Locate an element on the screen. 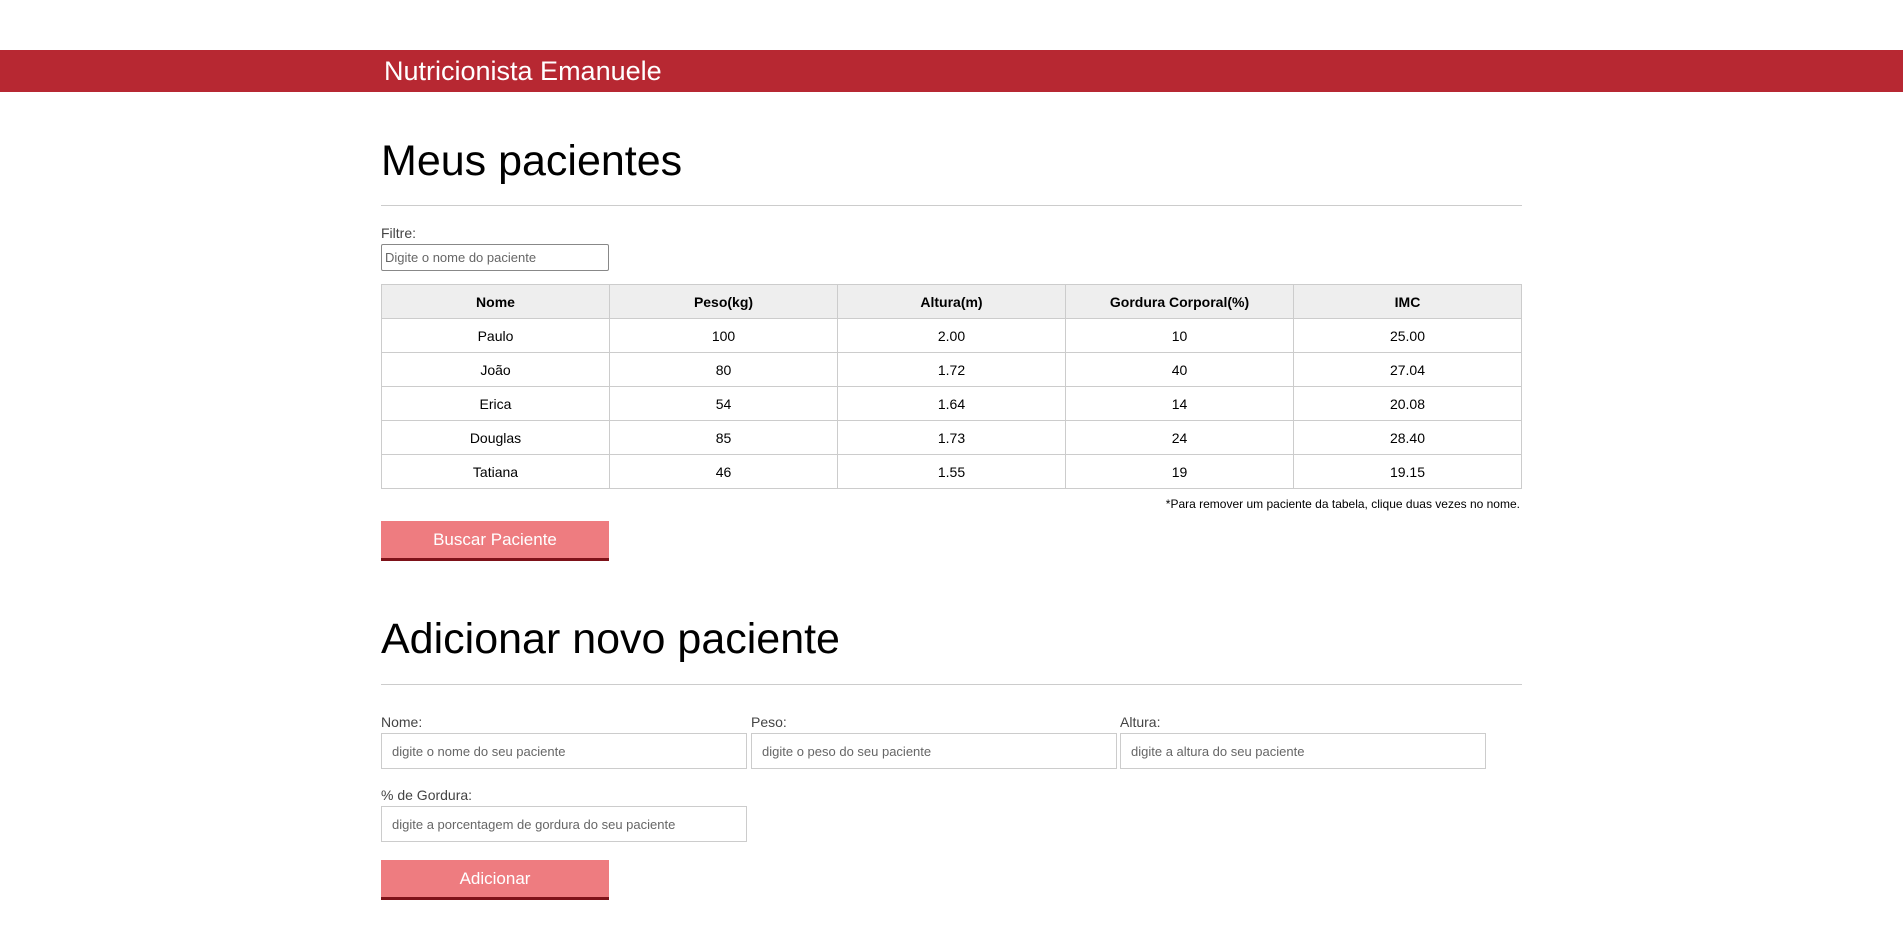  add-patient-section-title: Adicionar novo paciente is located at coordinates (610, 639).